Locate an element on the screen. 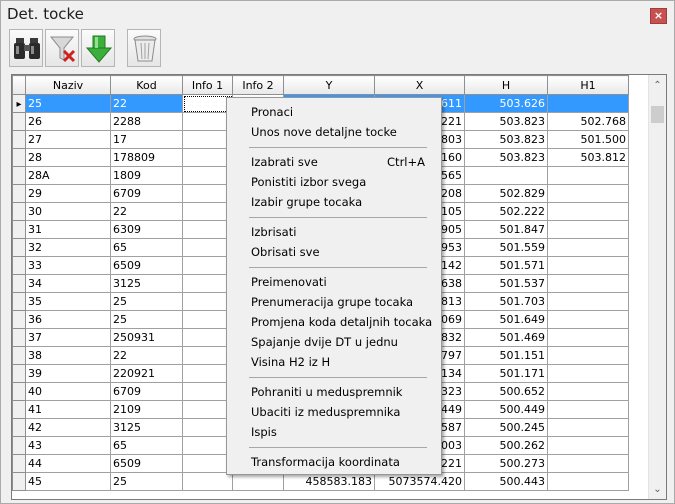 Image resolution: width=675 pixels, height=504 pixels. cell-h: 501.571 is located at coordinates (506, 265).